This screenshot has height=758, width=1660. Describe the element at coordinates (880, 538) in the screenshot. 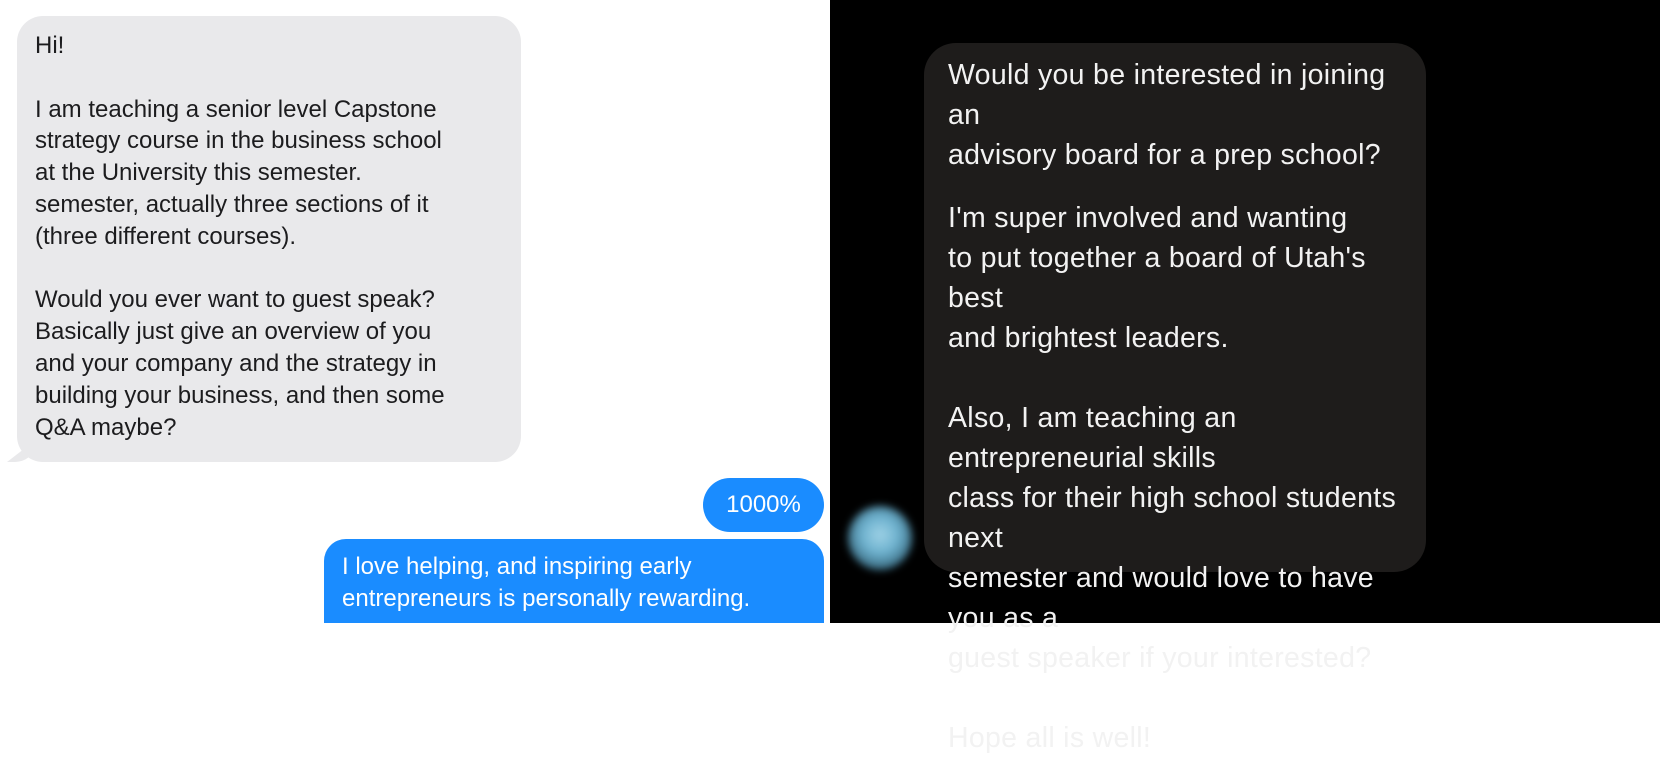

I see `sender-avatar` at that location.